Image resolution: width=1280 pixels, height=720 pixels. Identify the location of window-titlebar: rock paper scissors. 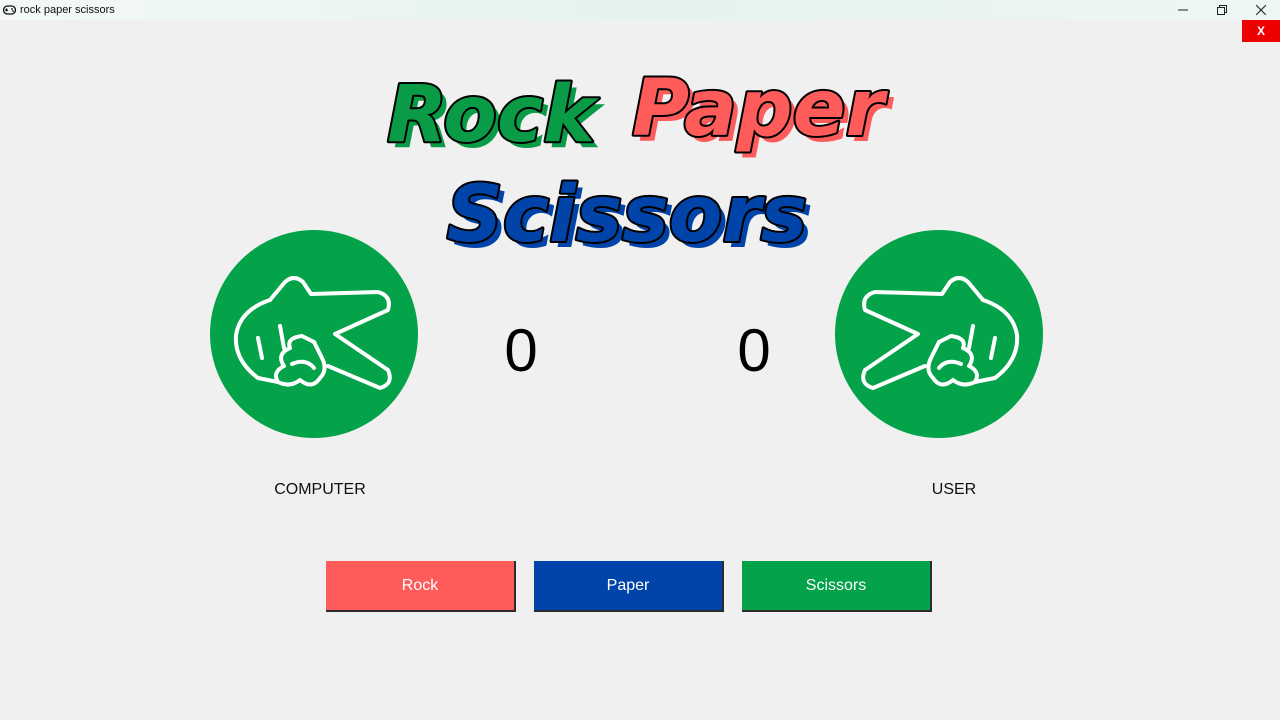
(640, 10).